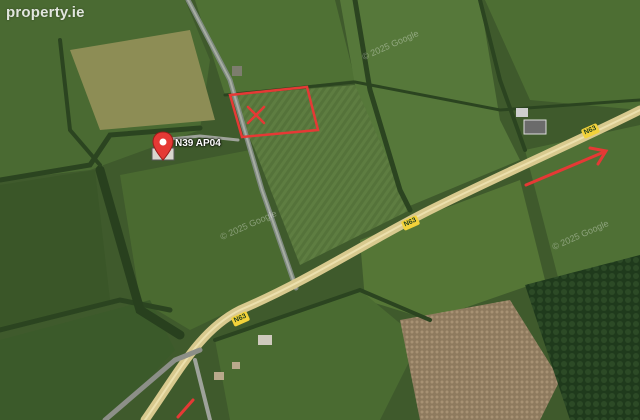 Image resolution: width=640 pixels, height=420 pixels. What do you see at coordinates (198, 143) in the screenshot?
I see `pin-label: N39 AP04` at bounding box center [198, 143].